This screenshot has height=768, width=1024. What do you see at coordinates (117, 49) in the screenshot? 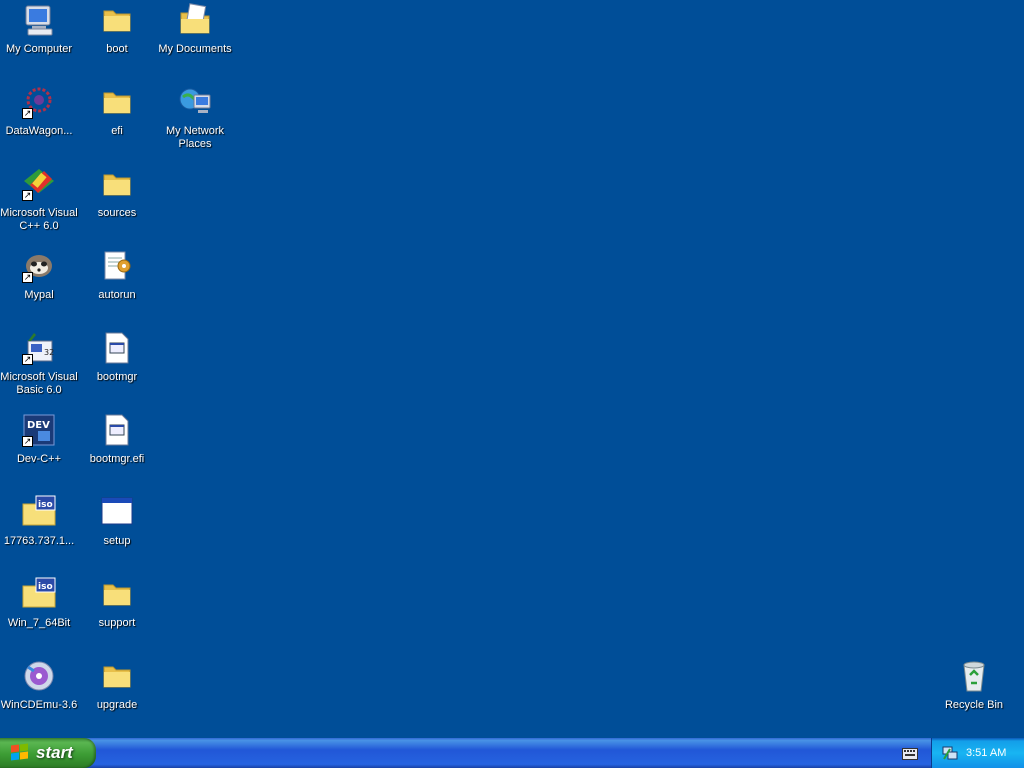
I see `desktop-icon-label: boot` at bounding box center [117, 49].